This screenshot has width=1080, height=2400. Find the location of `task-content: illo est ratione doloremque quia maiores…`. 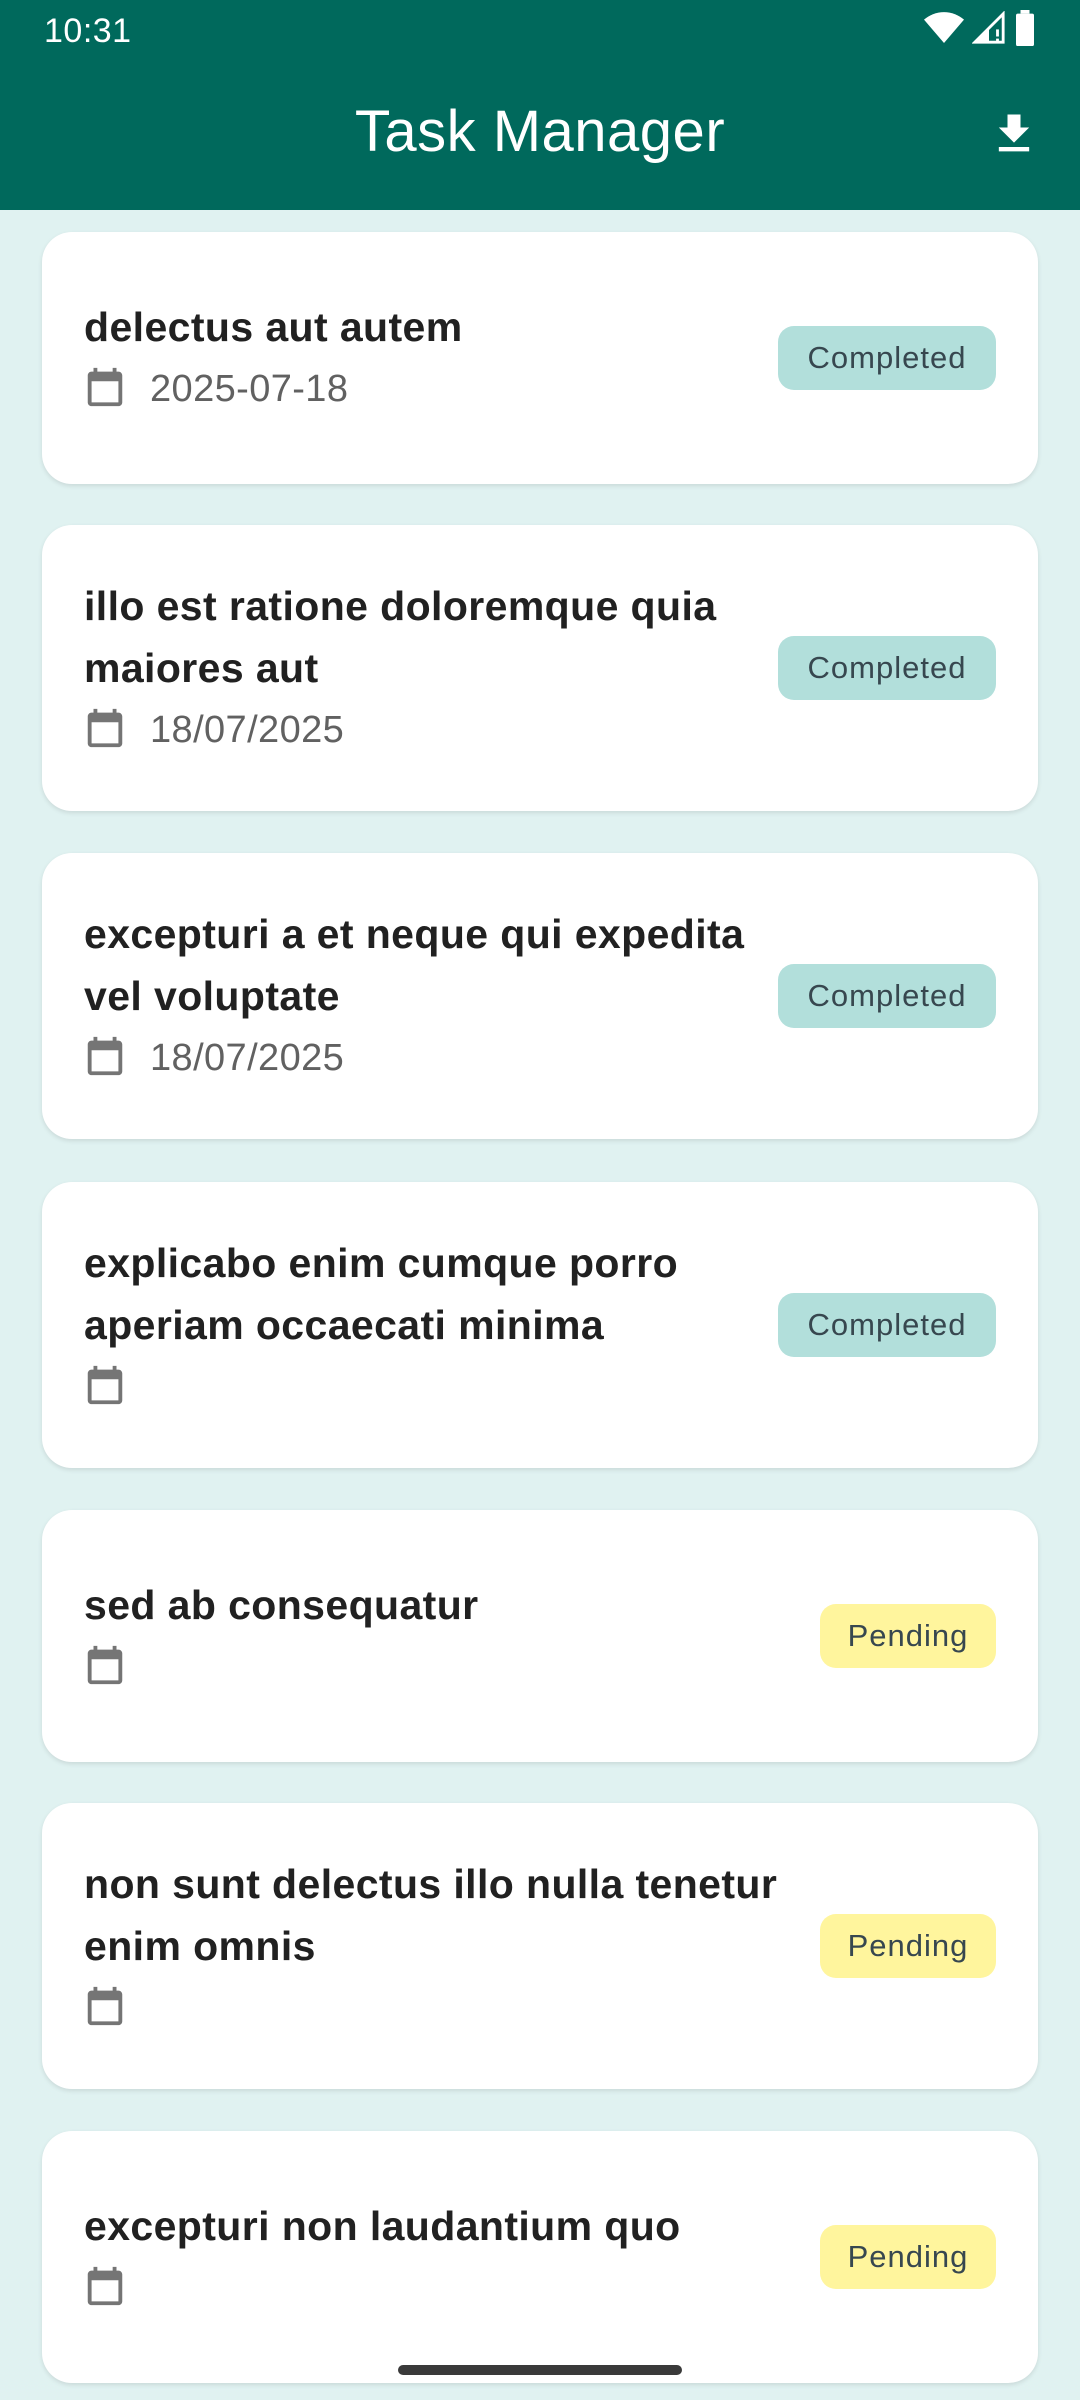

task-content: illo est ratione doloremque quia maiores… is located at coordinates (434, 668).